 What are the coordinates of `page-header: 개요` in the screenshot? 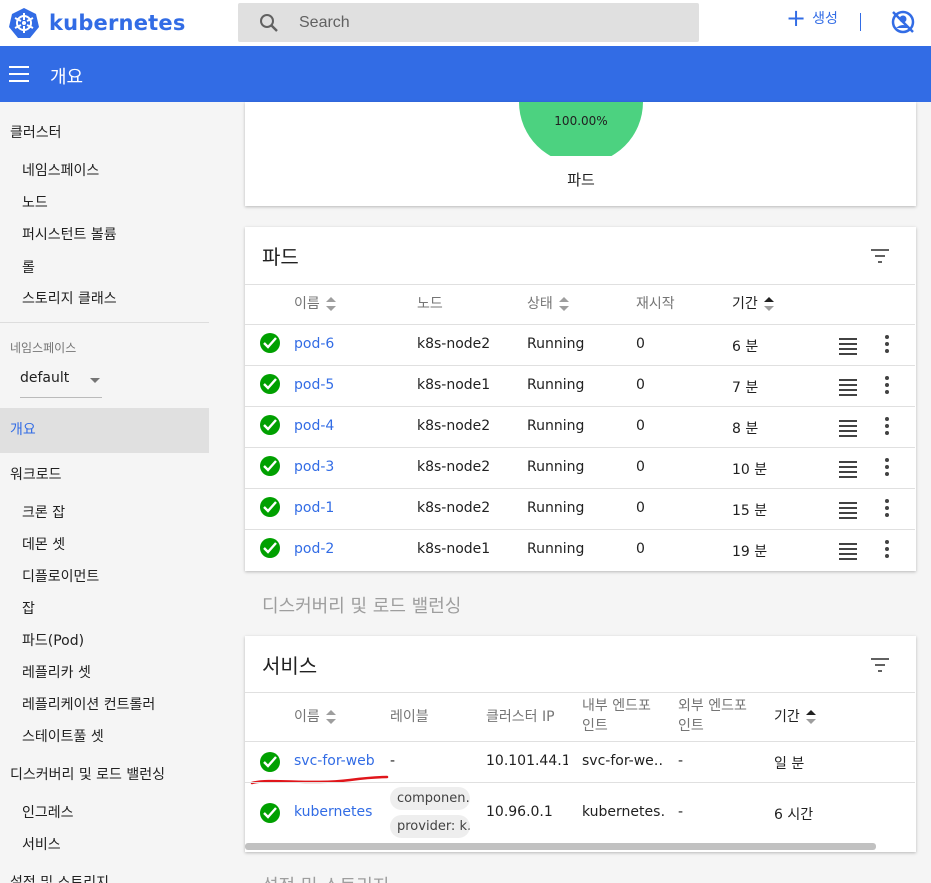 It's located at (465, 74).